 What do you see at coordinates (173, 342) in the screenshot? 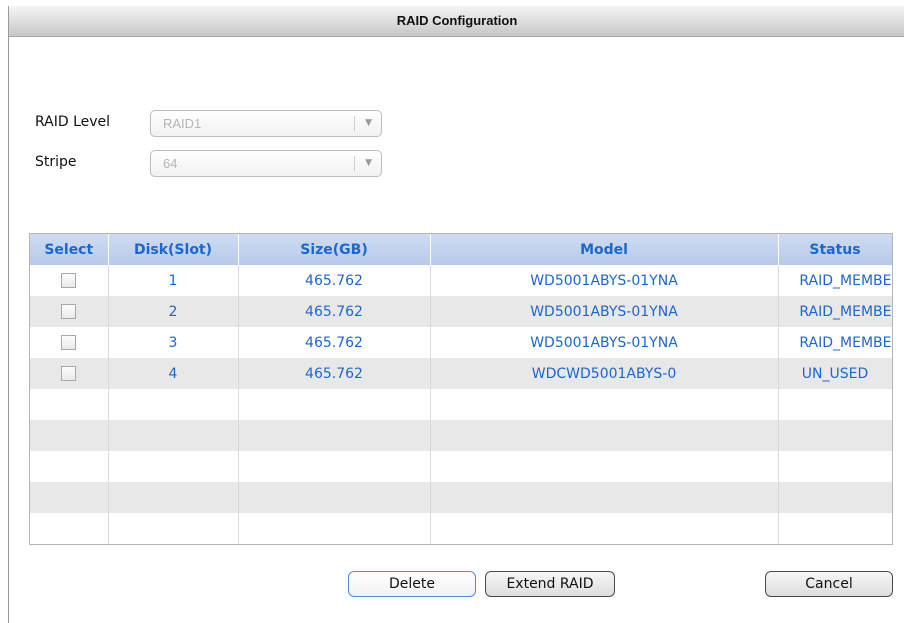
I see `disk-slot-cell: 3` at bounding box center [173, 342].